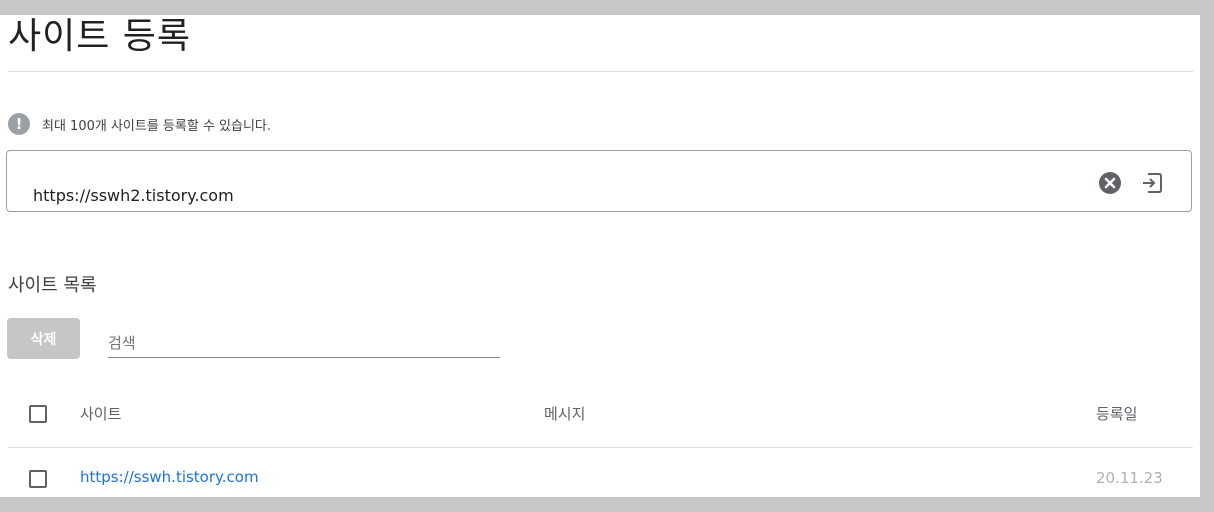 The width and height of the screenshot is (1214, 512). I want to click on page-title: 사이트 등록, so click(100, 36).